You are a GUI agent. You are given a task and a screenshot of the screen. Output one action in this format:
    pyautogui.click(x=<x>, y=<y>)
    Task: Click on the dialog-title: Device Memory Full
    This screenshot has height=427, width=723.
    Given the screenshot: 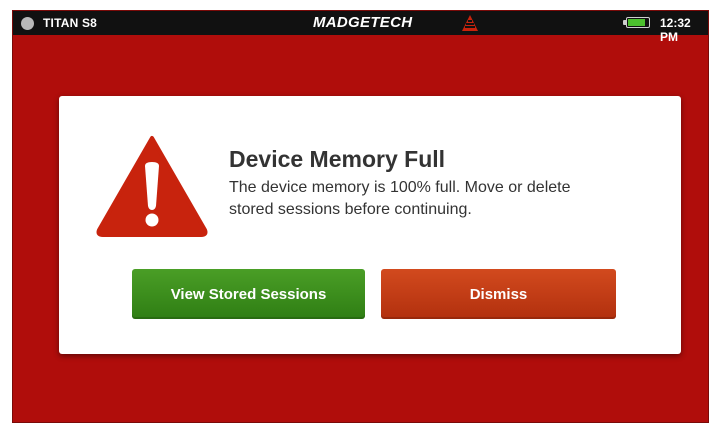 What is the action you would take?
    pyautogui.click(x=337, y=159)
    